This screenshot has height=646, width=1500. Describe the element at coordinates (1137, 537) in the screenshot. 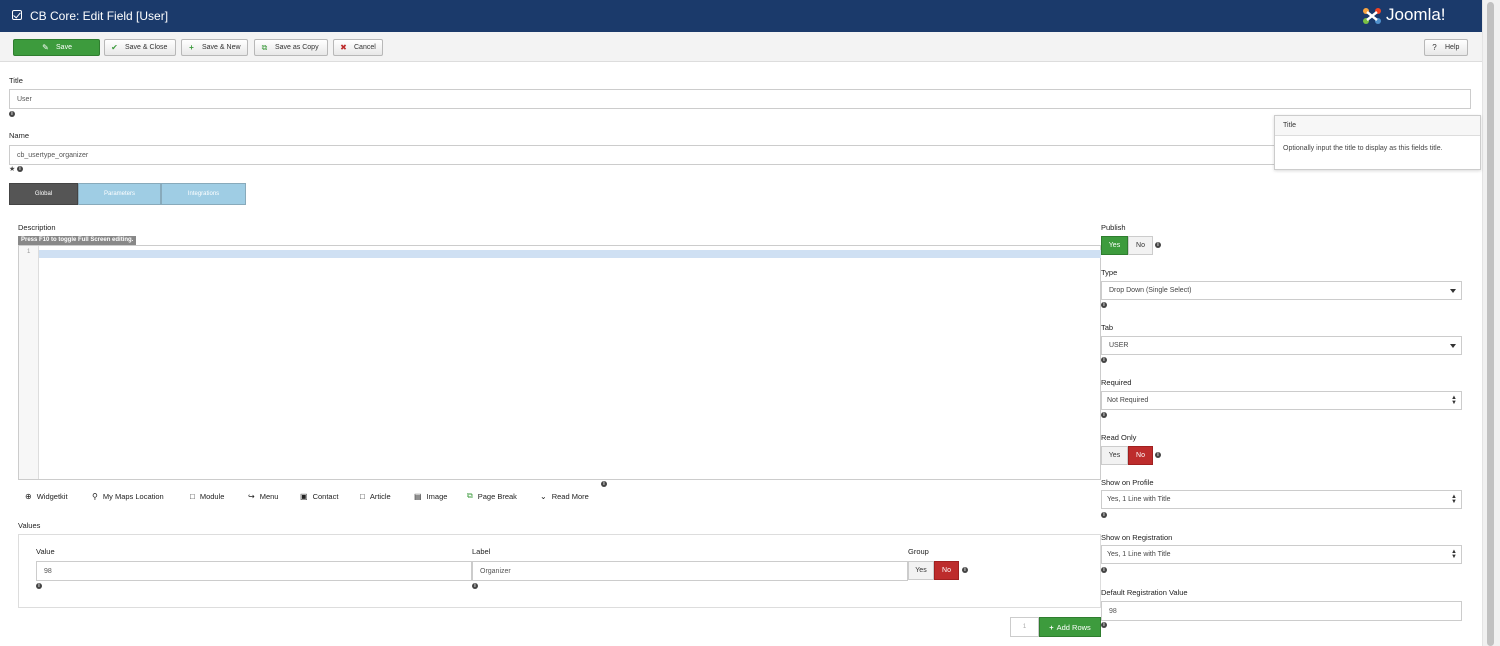

I see `show-on-registration-label: Show on Registration` at that location.